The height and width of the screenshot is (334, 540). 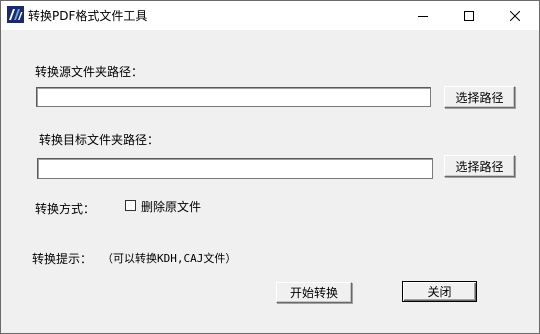 I want to click on minimize-button, so click(x=423, y=15).